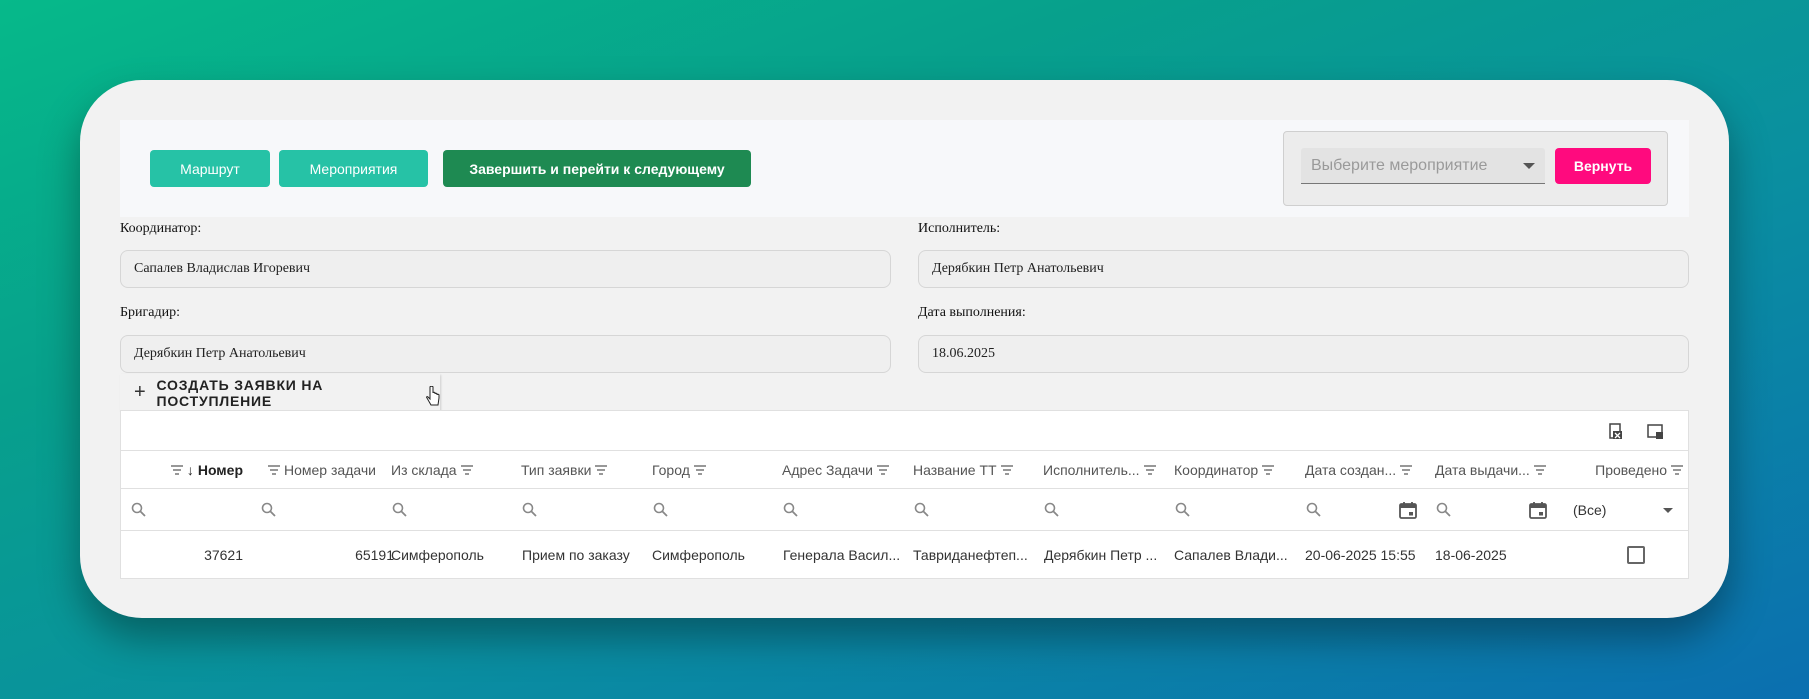 The height and width of the screenshot is (699, 1809). What do you see at coordinates (374, 555) in the screenshot?
I see `cell-task-number: 65191` at bounding box center [374, 555].